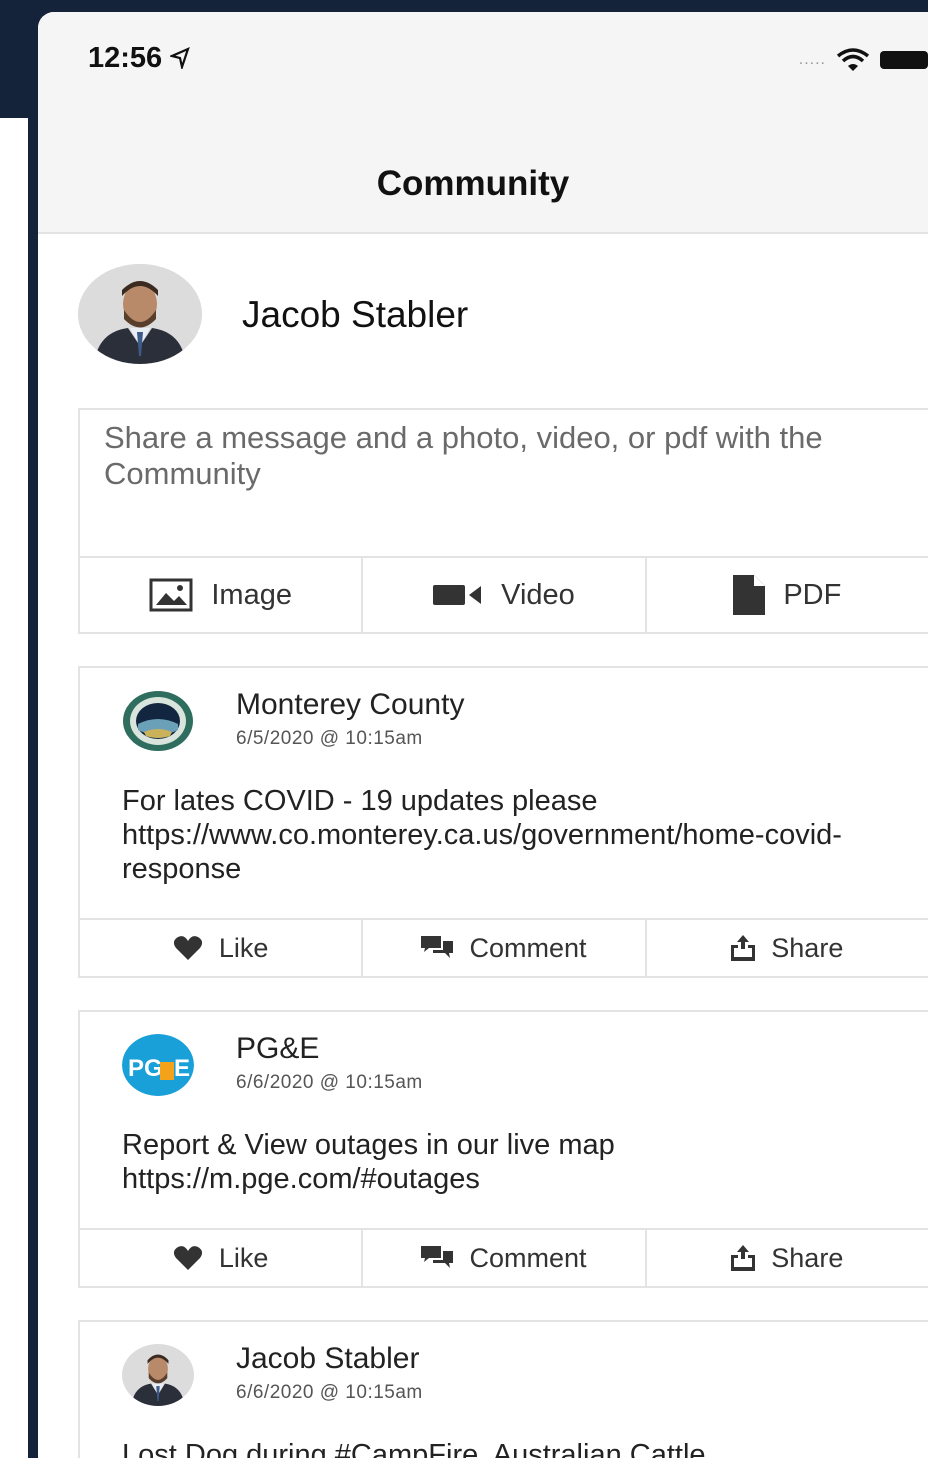 The image size is (928, 1458). I want to click on status-time-text: 12:56, so click(125, 58).